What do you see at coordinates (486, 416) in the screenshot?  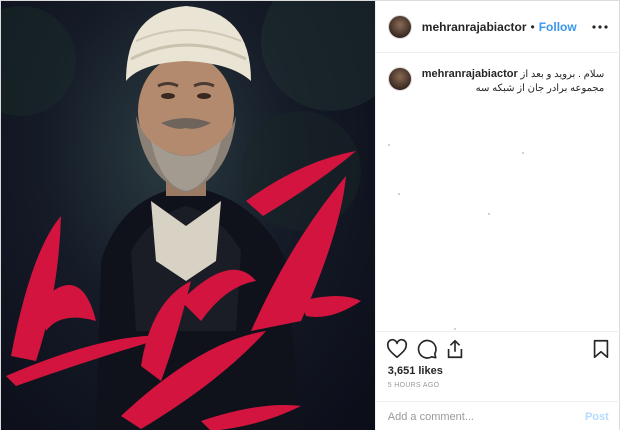 I see `comment-input` at bounding box center [486, 416].